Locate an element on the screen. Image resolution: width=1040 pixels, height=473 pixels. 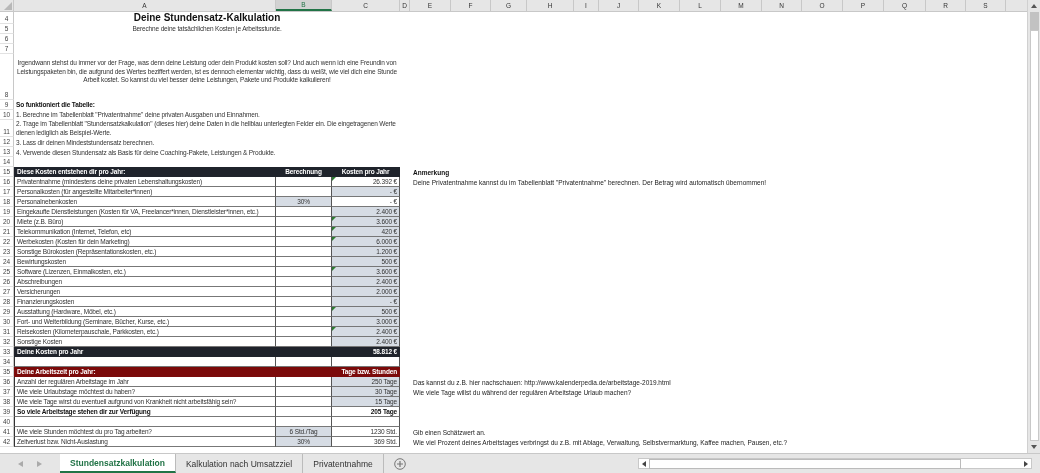
sheet-tab: Kalkulation nach Umsatzziel is located at coordinates (239, 463).